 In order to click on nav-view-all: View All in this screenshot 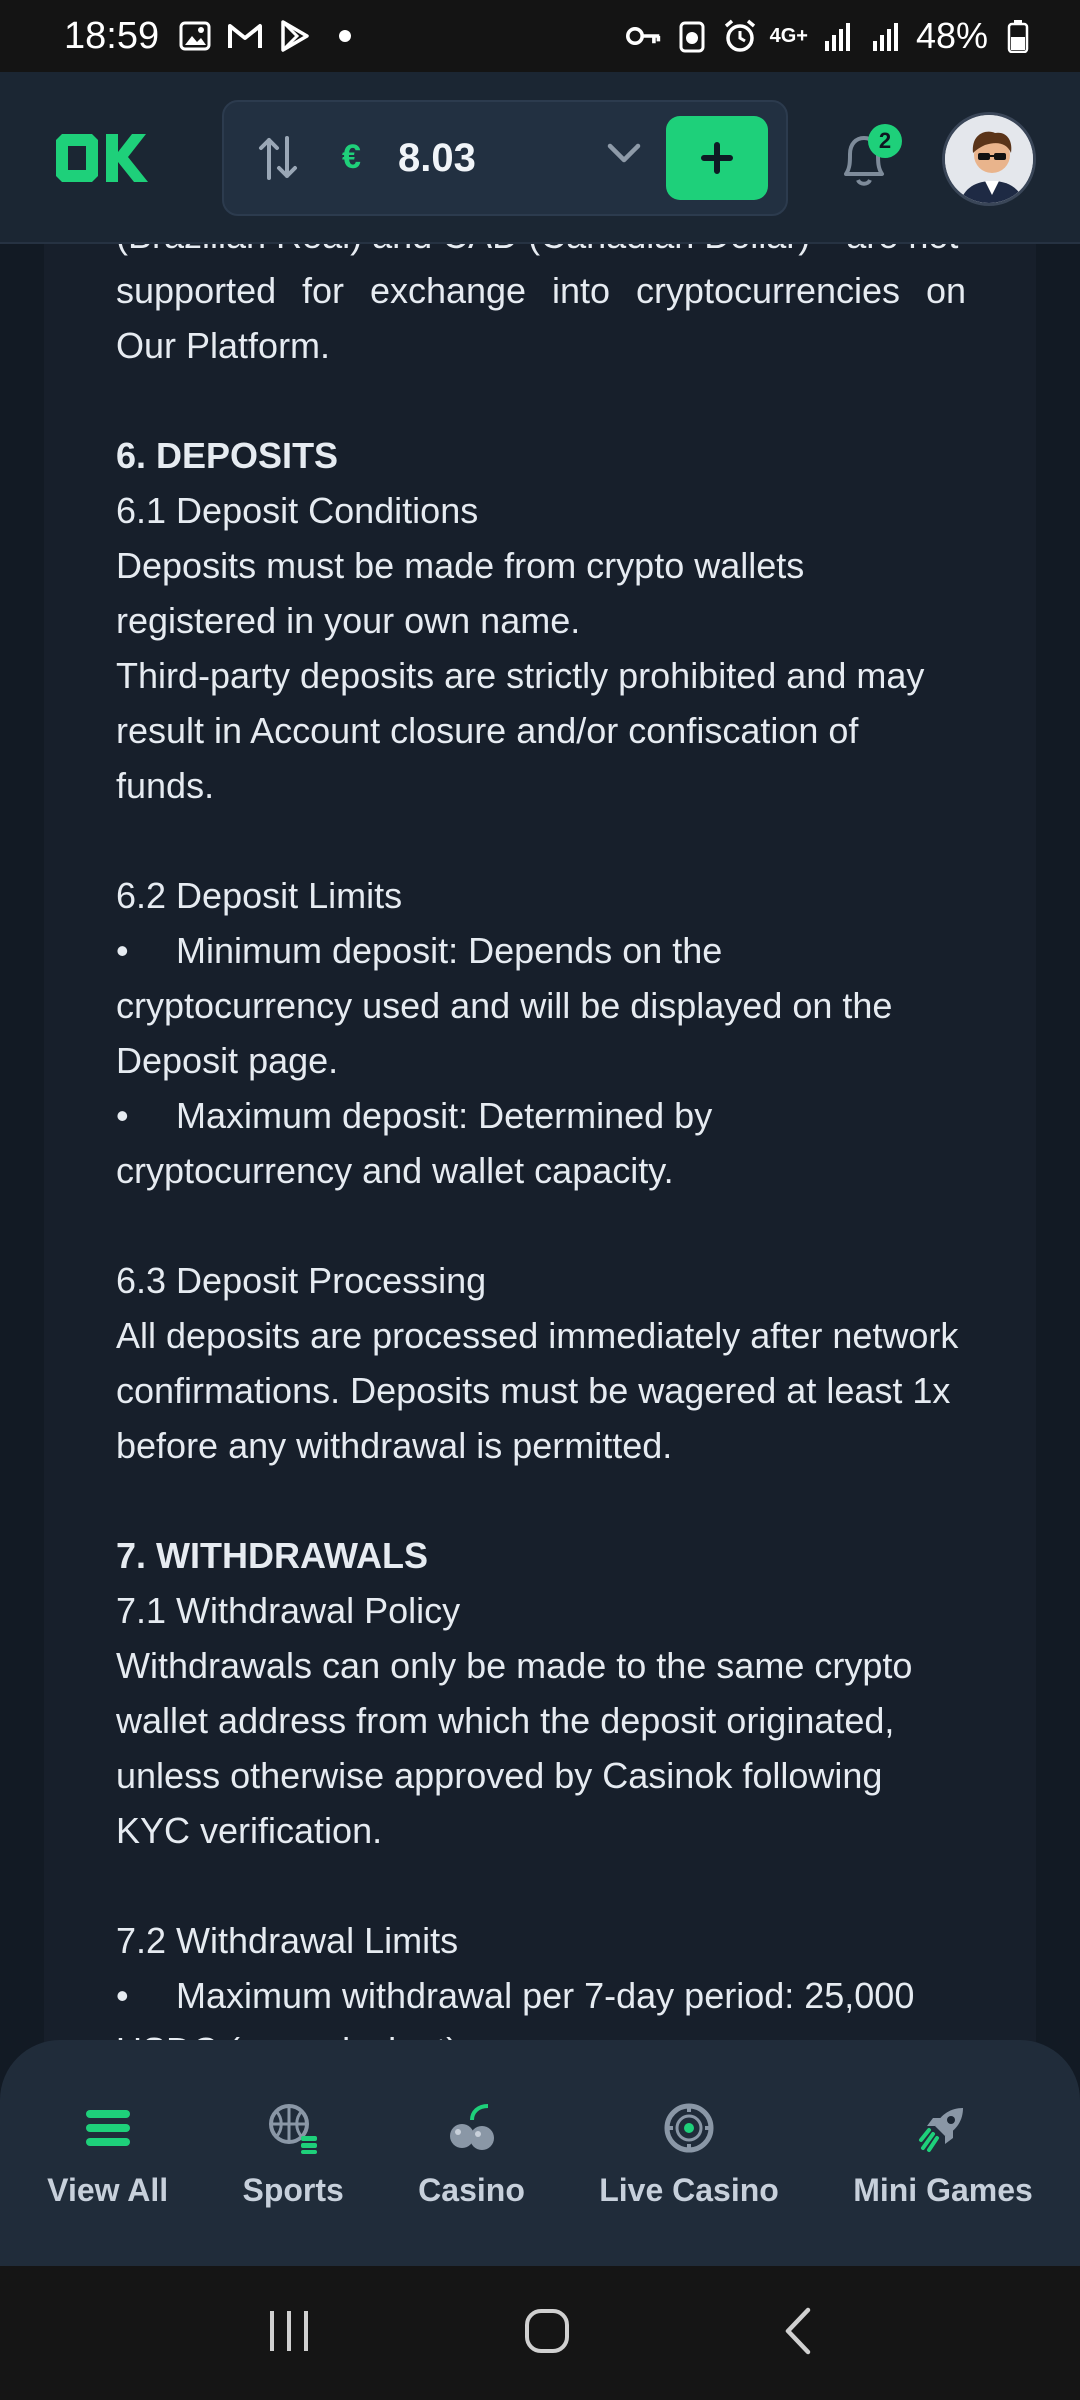, I will do `click(107, 2153)`.